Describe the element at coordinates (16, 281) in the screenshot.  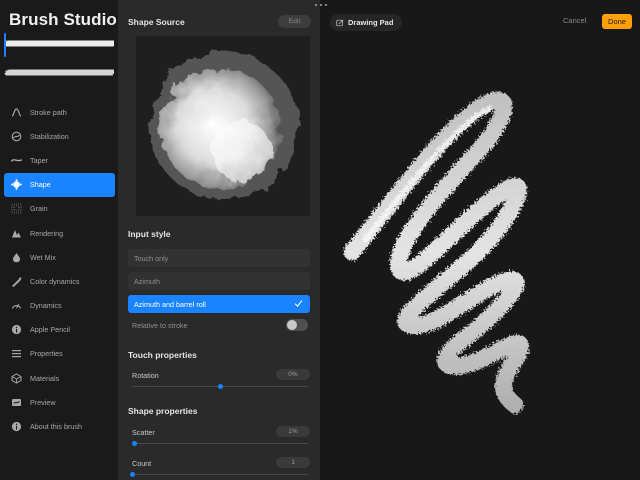
I see `color-dynamics-icon` at that location.